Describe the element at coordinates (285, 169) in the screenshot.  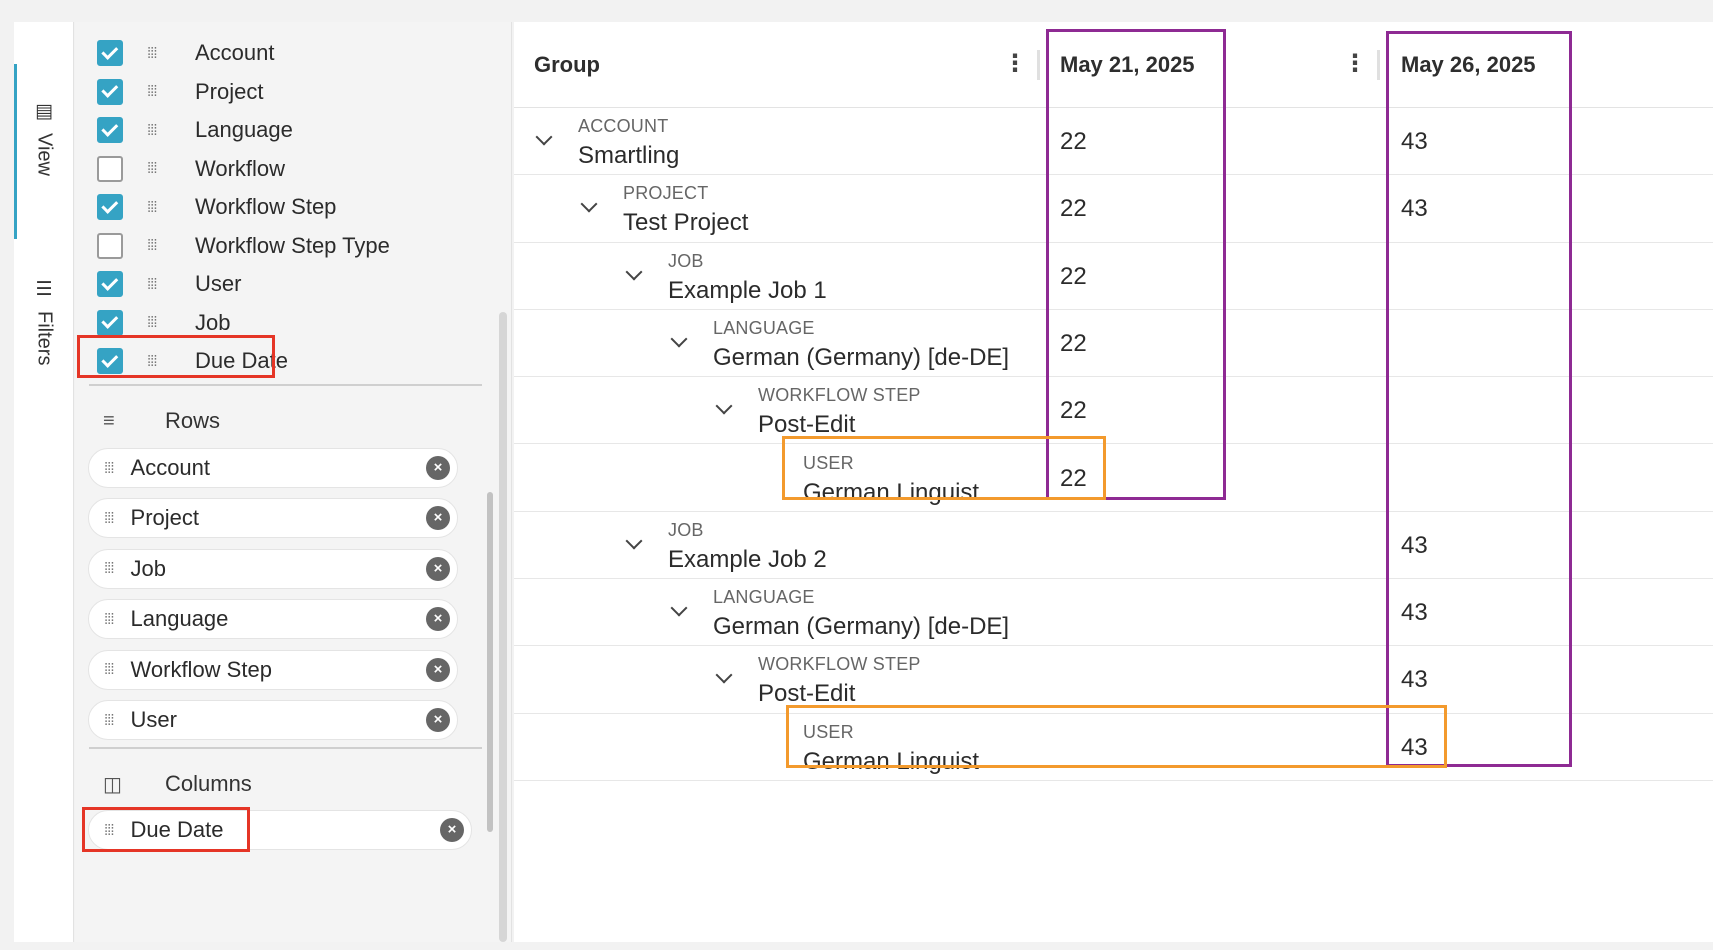
I see `field-row: ⁞⁞⁞ Workflow` at that location.